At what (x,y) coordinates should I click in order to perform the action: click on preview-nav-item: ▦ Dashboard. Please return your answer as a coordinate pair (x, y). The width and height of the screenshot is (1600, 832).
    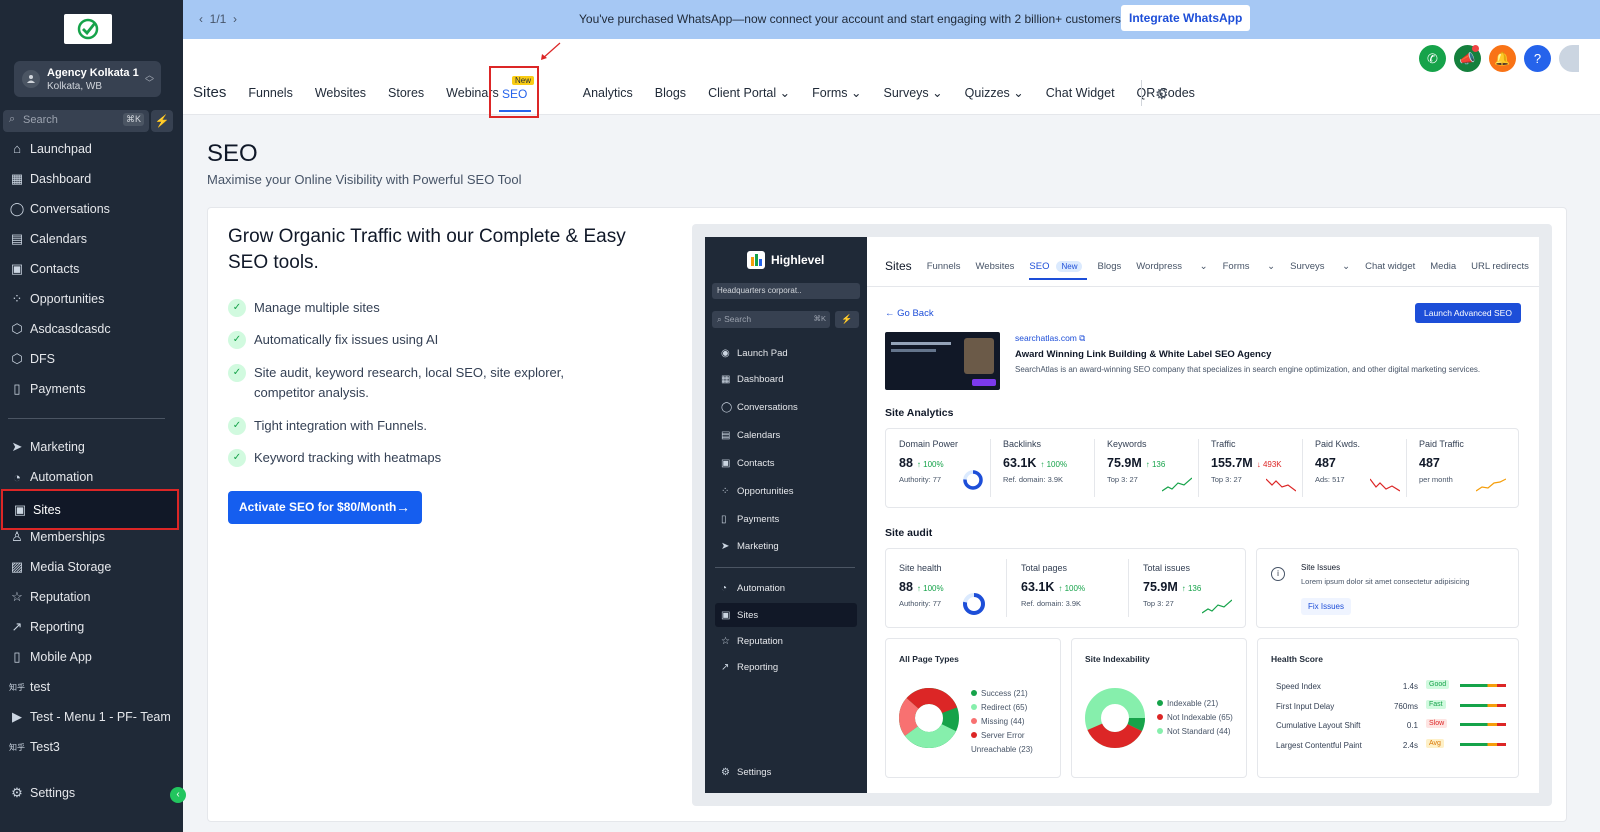
    Looking at the image, I should click on (752, 379).